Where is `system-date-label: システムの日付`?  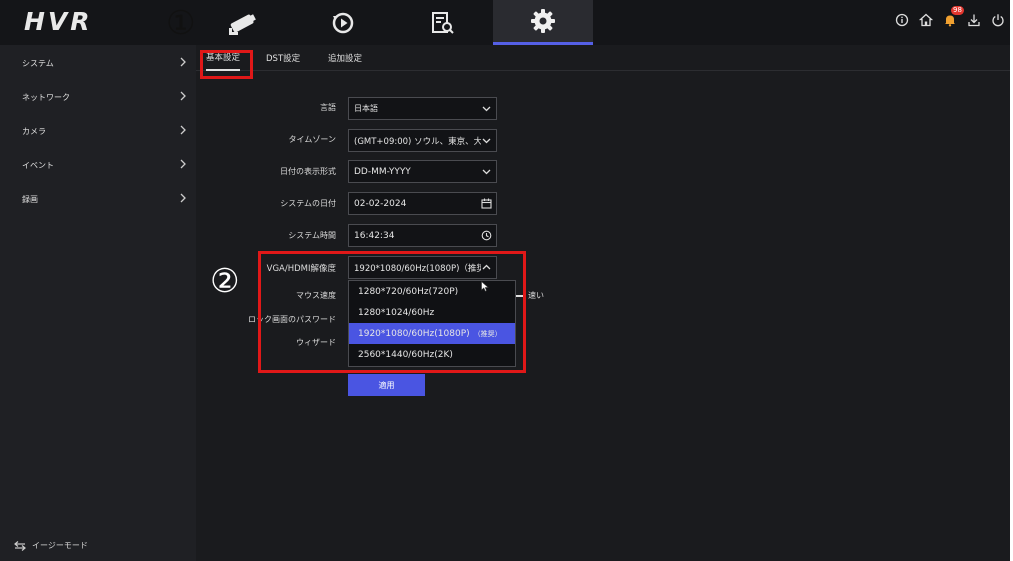
system-date-label: システムの日付 is located at coordinates (308, 203).